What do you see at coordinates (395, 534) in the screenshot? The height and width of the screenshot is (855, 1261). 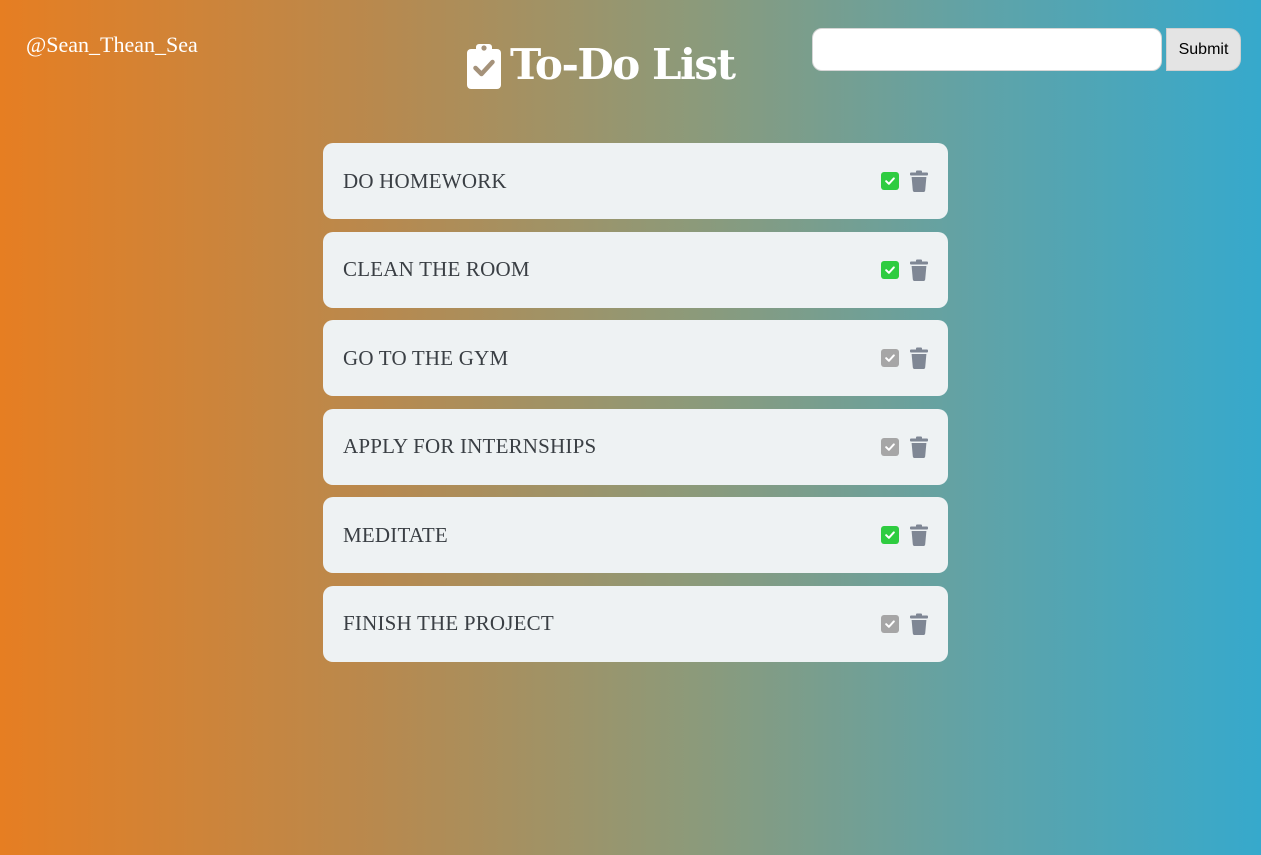 I see `todo-text: MEDITATE` at bounding box center [395, 534].